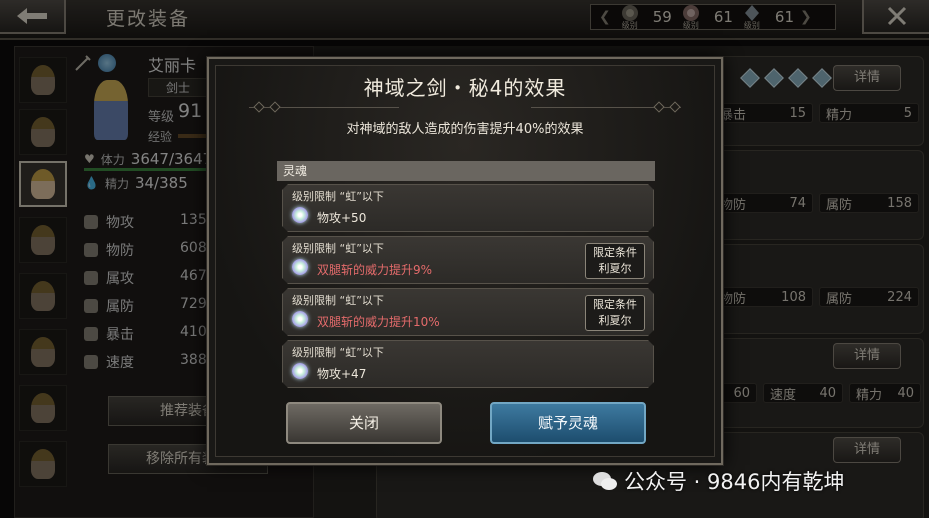 The height and width of the screenshot is (518, 929). What do you see at coordinates (465, 88) in the screenshot?
I see `dialog-title: 神域之剑・秘4的效果` at bounding box center [465, 88].